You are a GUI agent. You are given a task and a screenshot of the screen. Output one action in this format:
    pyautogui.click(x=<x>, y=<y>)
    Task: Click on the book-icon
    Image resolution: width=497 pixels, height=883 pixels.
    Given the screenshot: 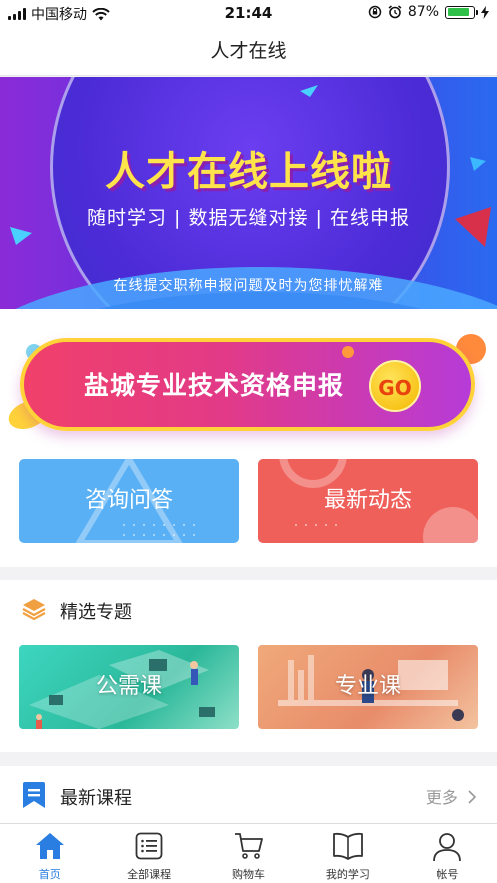 What is the action you would take?
    pyautogui.click(x=348, y=846)
    